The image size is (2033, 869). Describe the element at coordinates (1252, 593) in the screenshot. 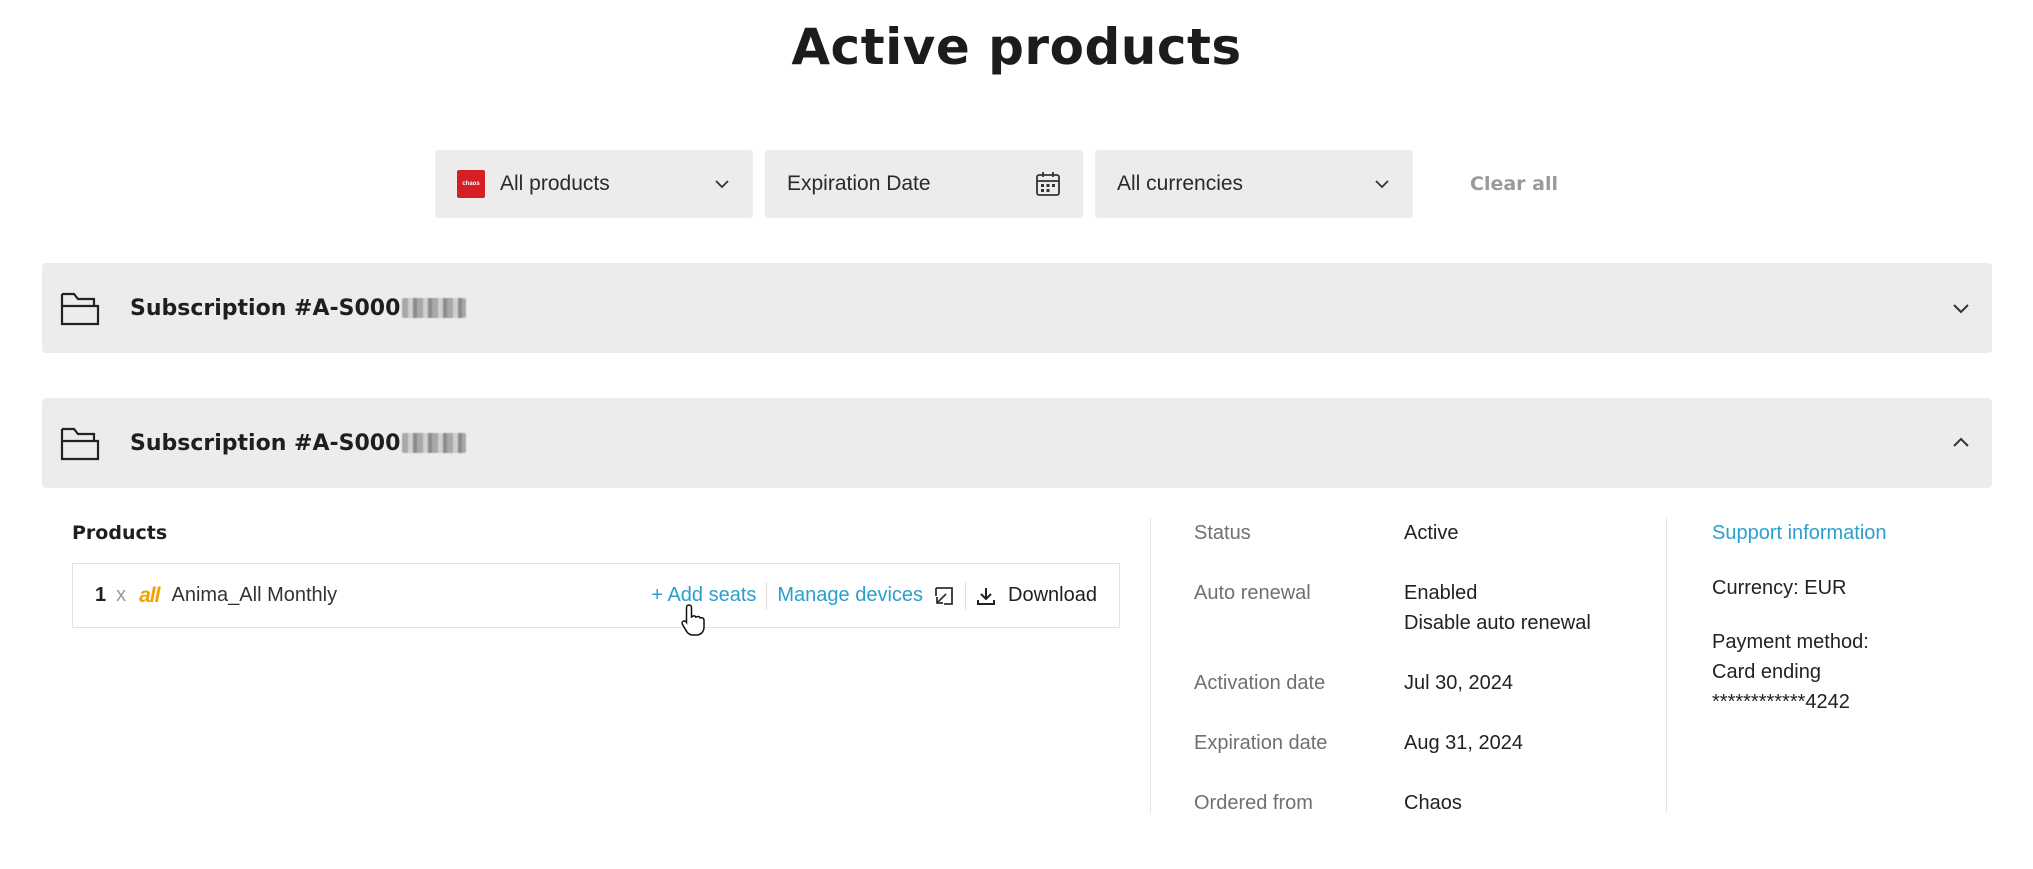

I see `auto-renewal-label: Auto renewal` at that location.